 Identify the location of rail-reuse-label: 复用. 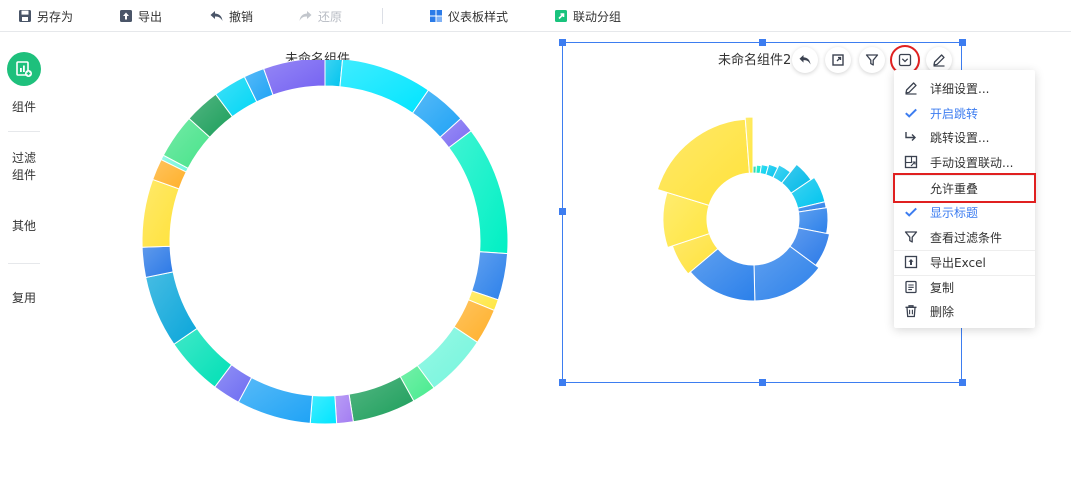
(24, 298).